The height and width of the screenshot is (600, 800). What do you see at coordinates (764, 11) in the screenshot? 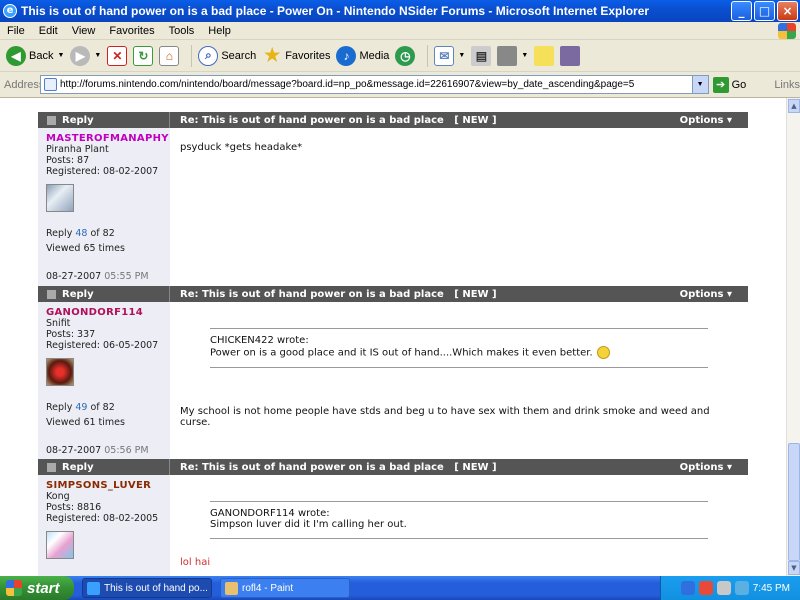
I see `maximize-button: □` at bounding box center [764, 11].